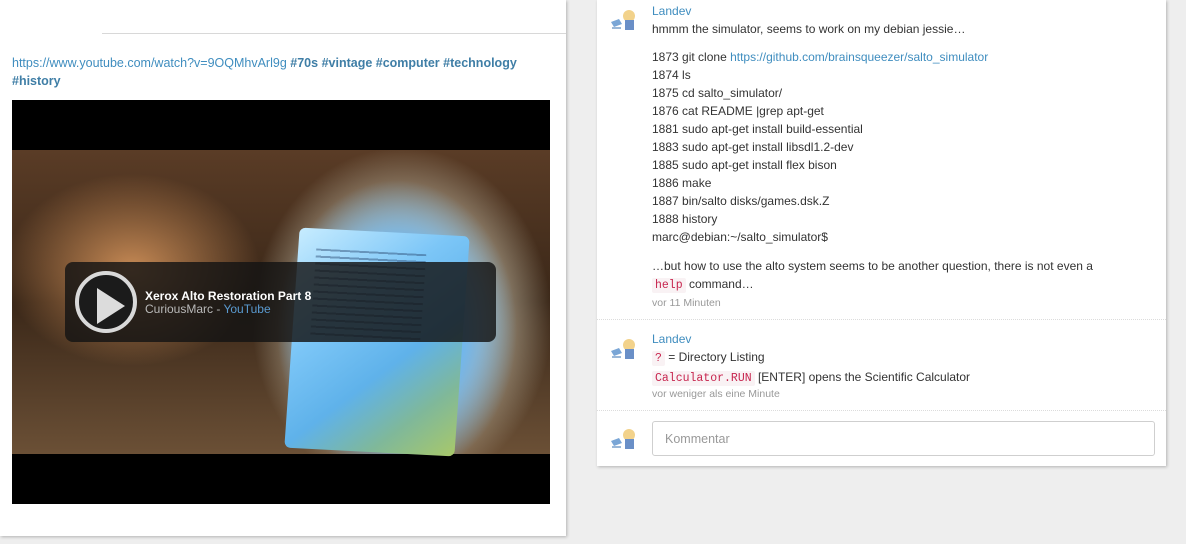  What do you see at coordinates (902, 75) in the screenshot?
I see `command-line: 1874 ls` at bounding box center [902, 75].